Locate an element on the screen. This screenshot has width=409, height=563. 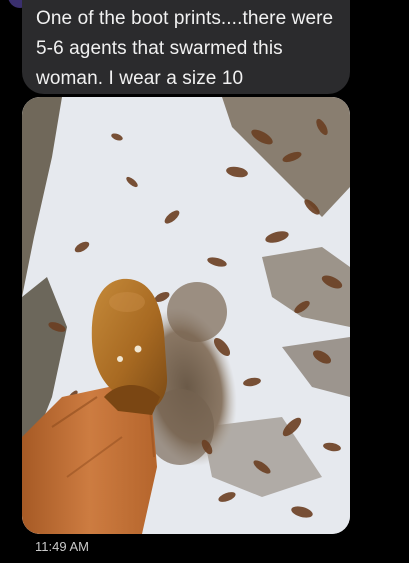
message-timestamp: 11:49 AM is located at coordinates (62, 546).